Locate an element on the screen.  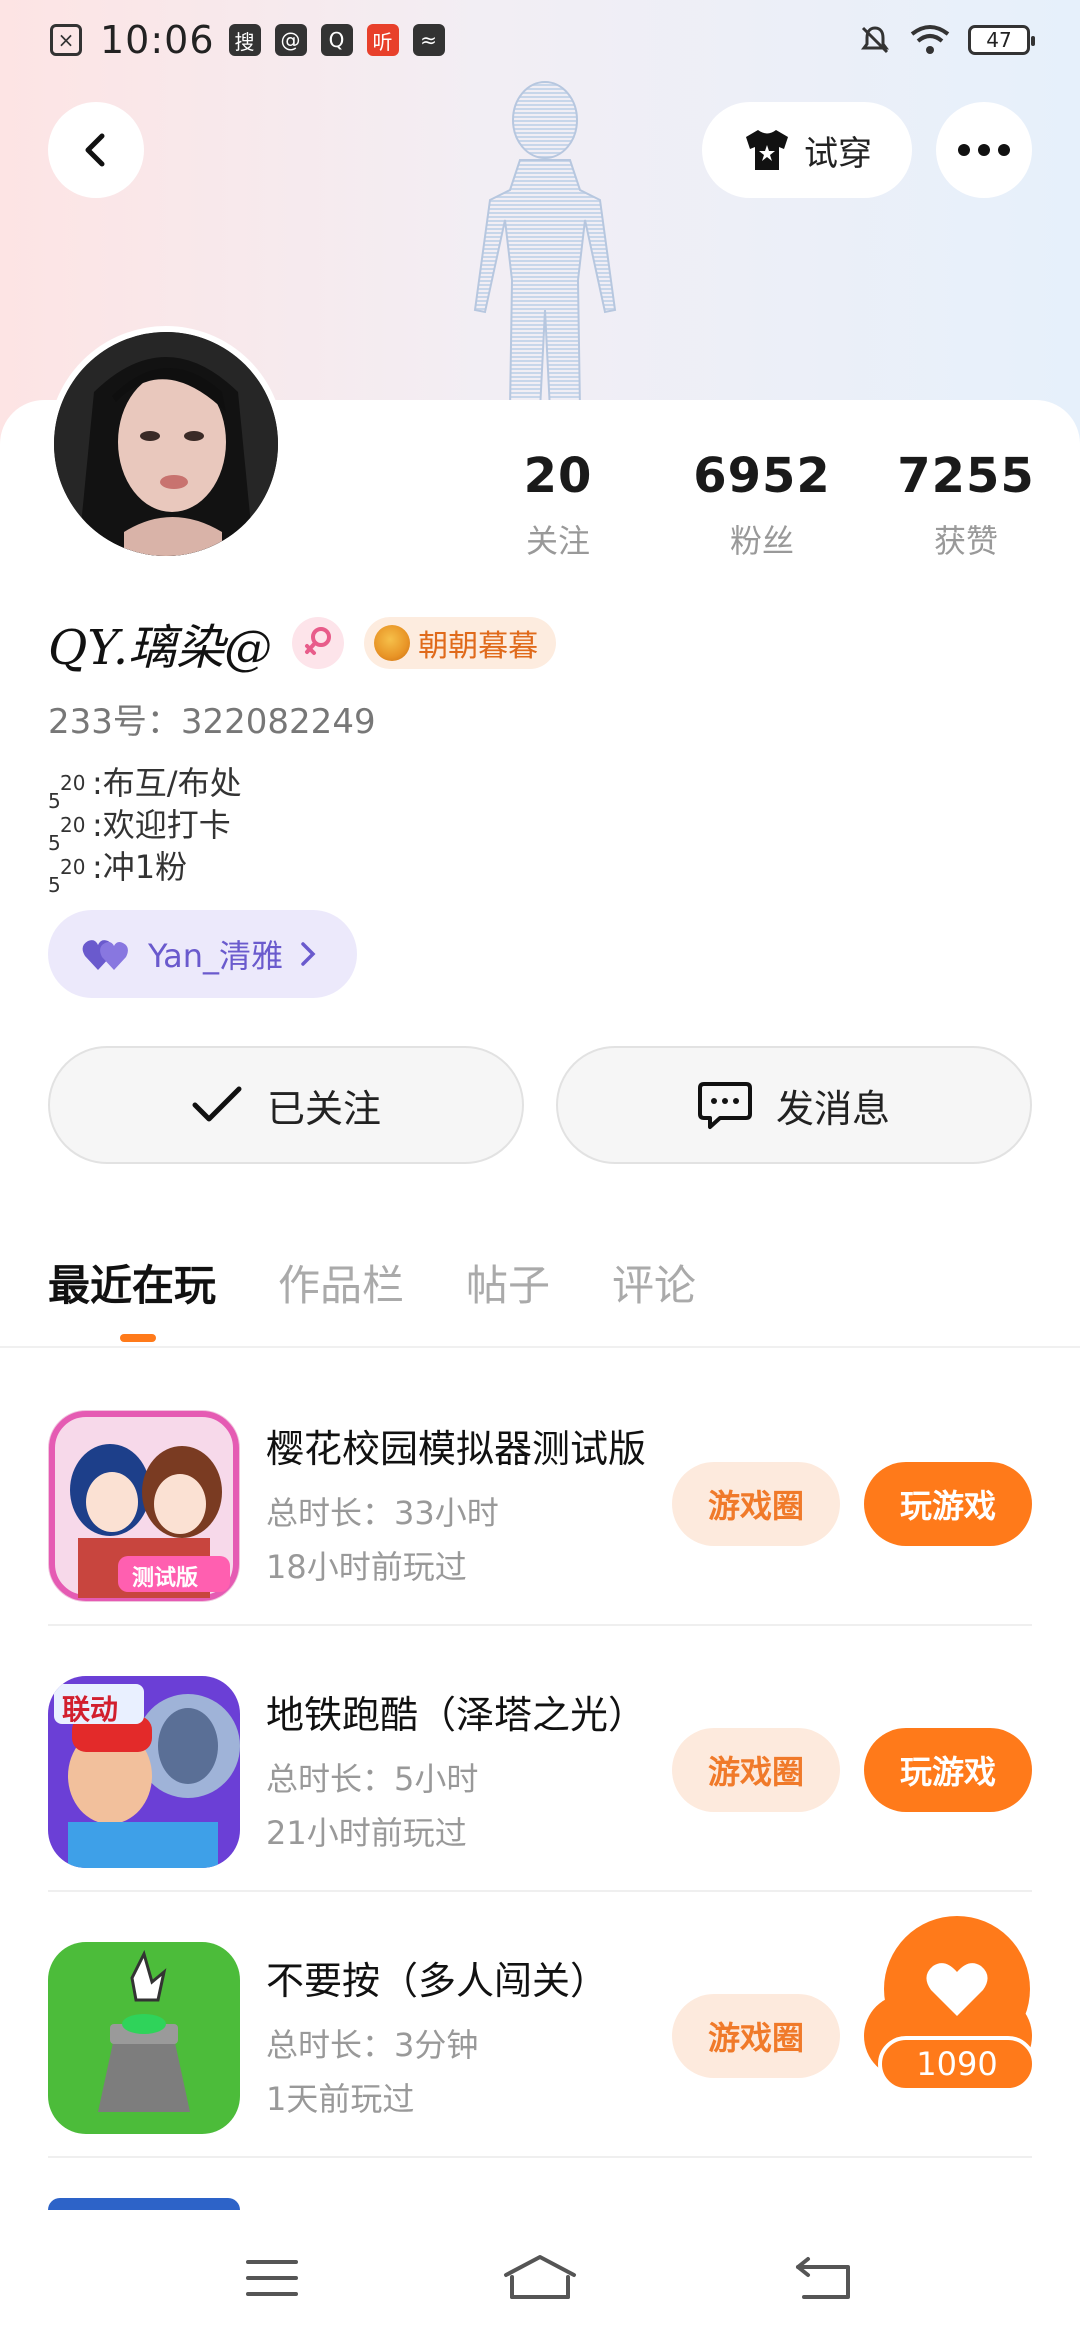
listen-app-icon: 听 is located at coordinates (382, 40).